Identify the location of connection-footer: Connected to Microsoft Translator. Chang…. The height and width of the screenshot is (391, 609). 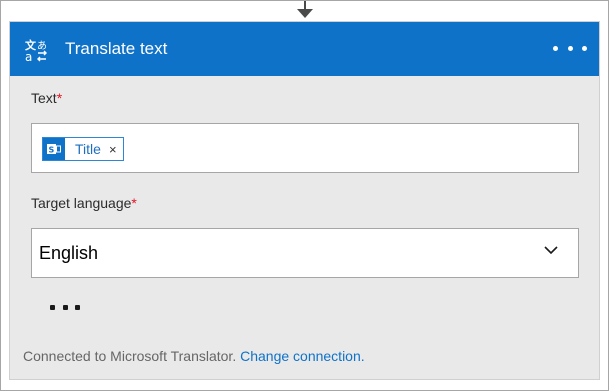
(194, 356).